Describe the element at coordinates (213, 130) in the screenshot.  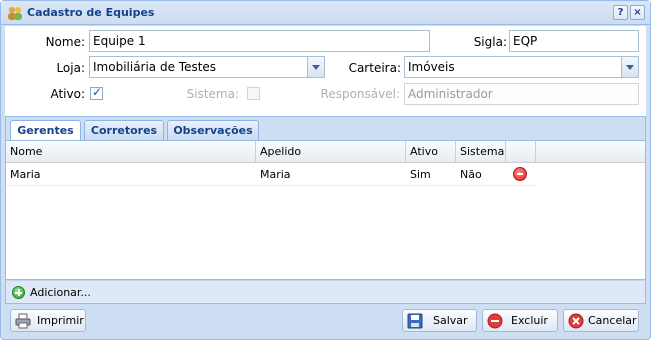
I see `tab-observacoes: Observações` at that location.